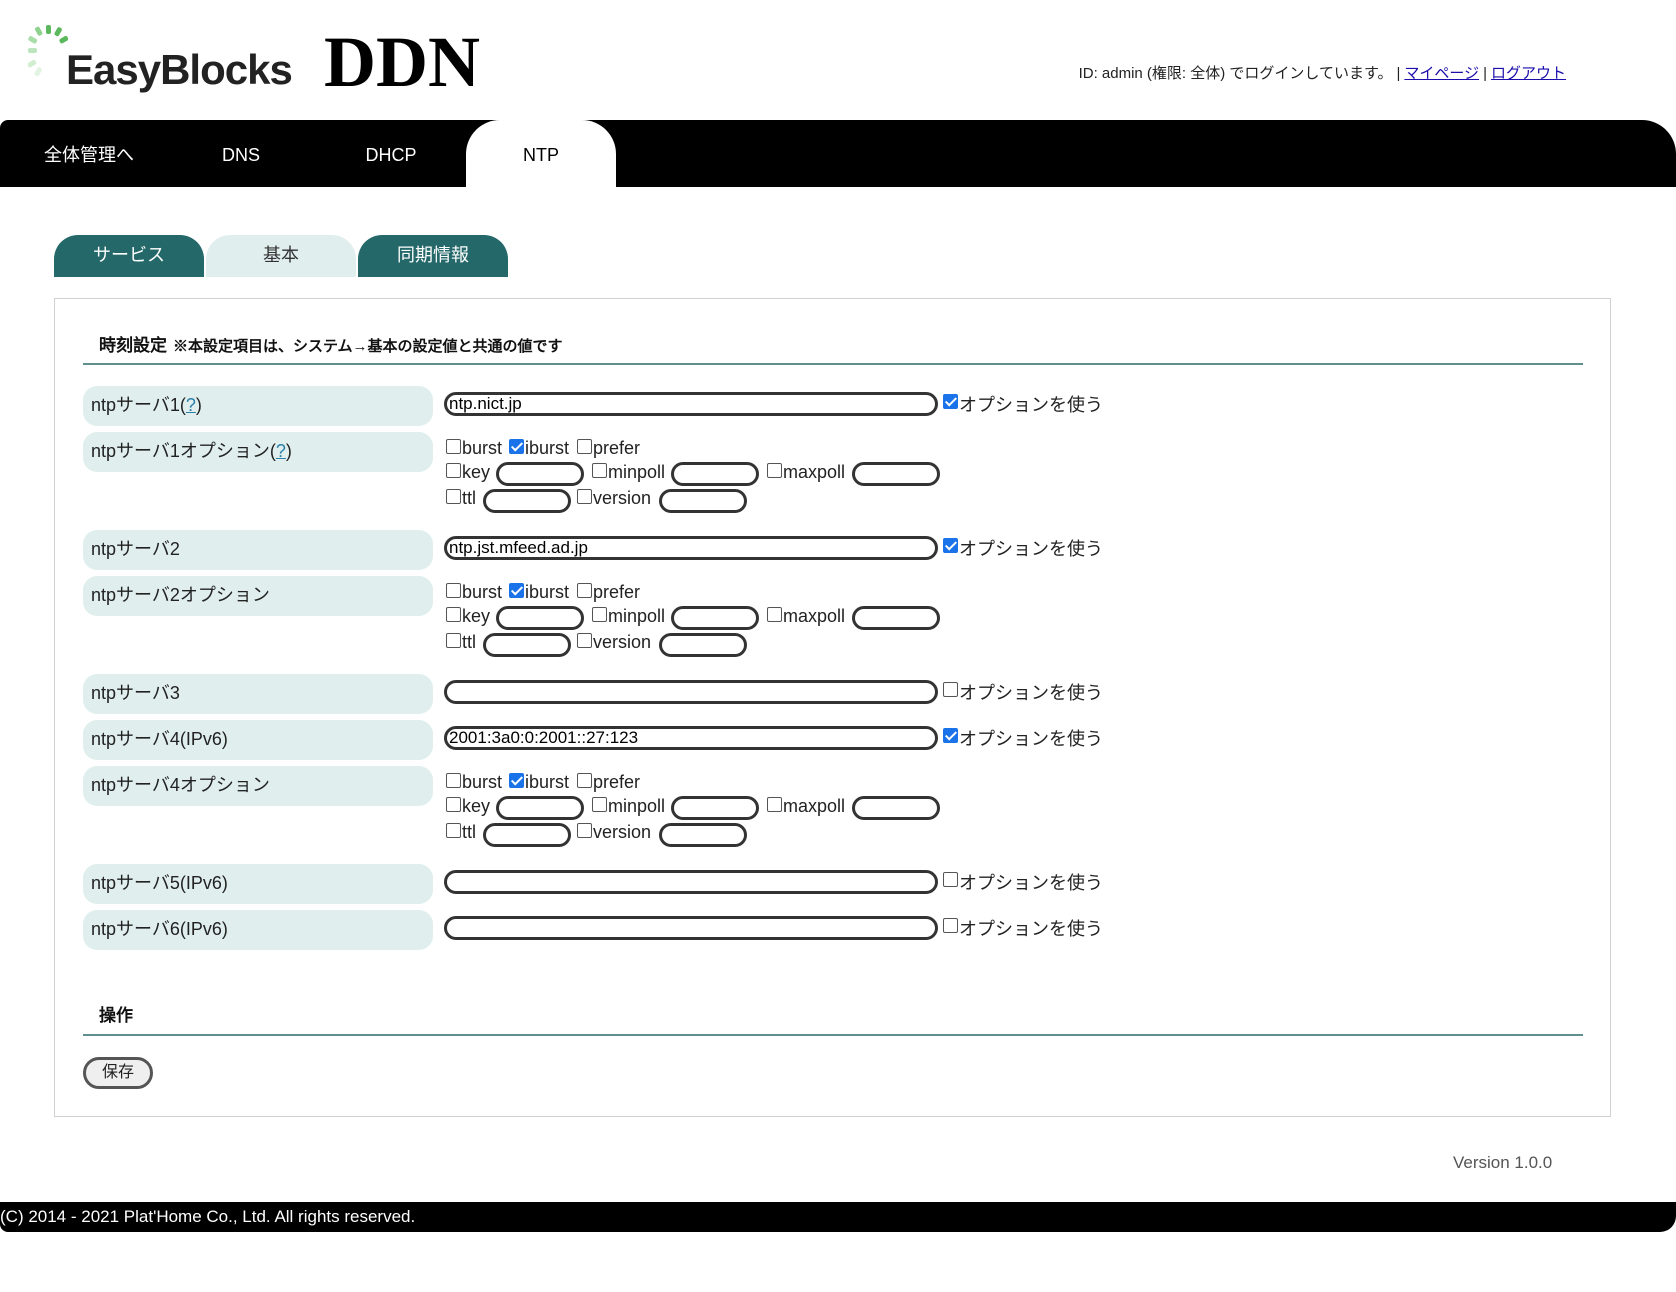  What do you see at coordinates (129, 256) in the screenshot?
I see `tab-service: サービス` at bounding box center [129, 256].